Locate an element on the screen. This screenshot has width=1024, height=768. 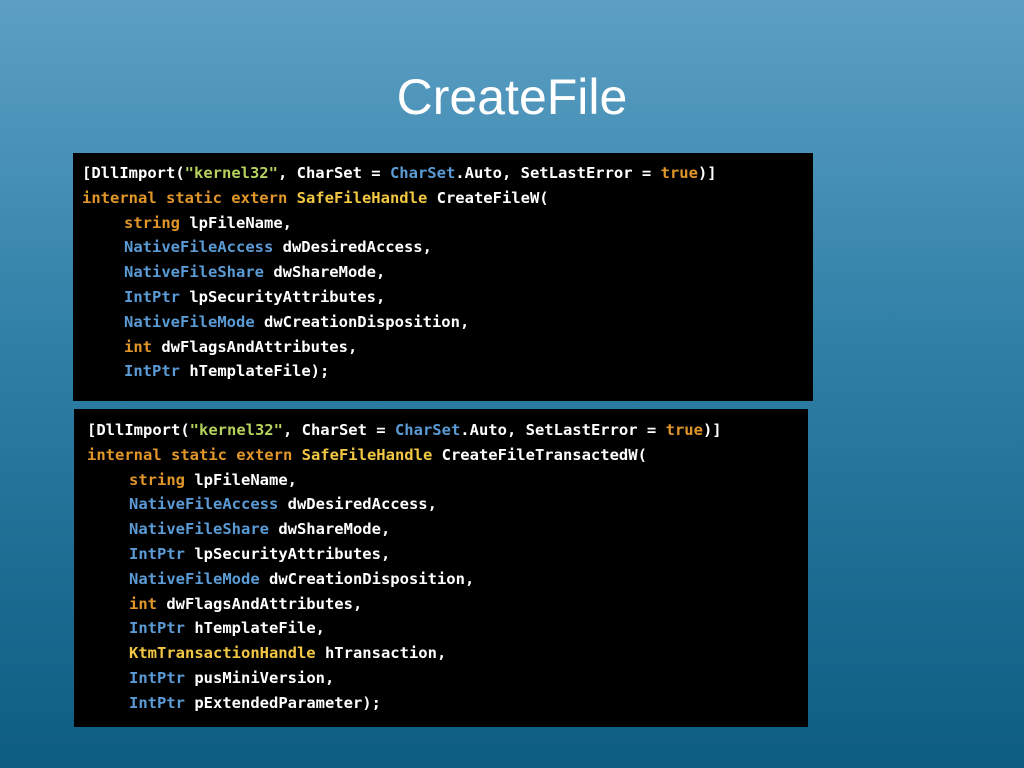
code-token-plain: pExtendedParameter); is located at coordinates (283, 702).